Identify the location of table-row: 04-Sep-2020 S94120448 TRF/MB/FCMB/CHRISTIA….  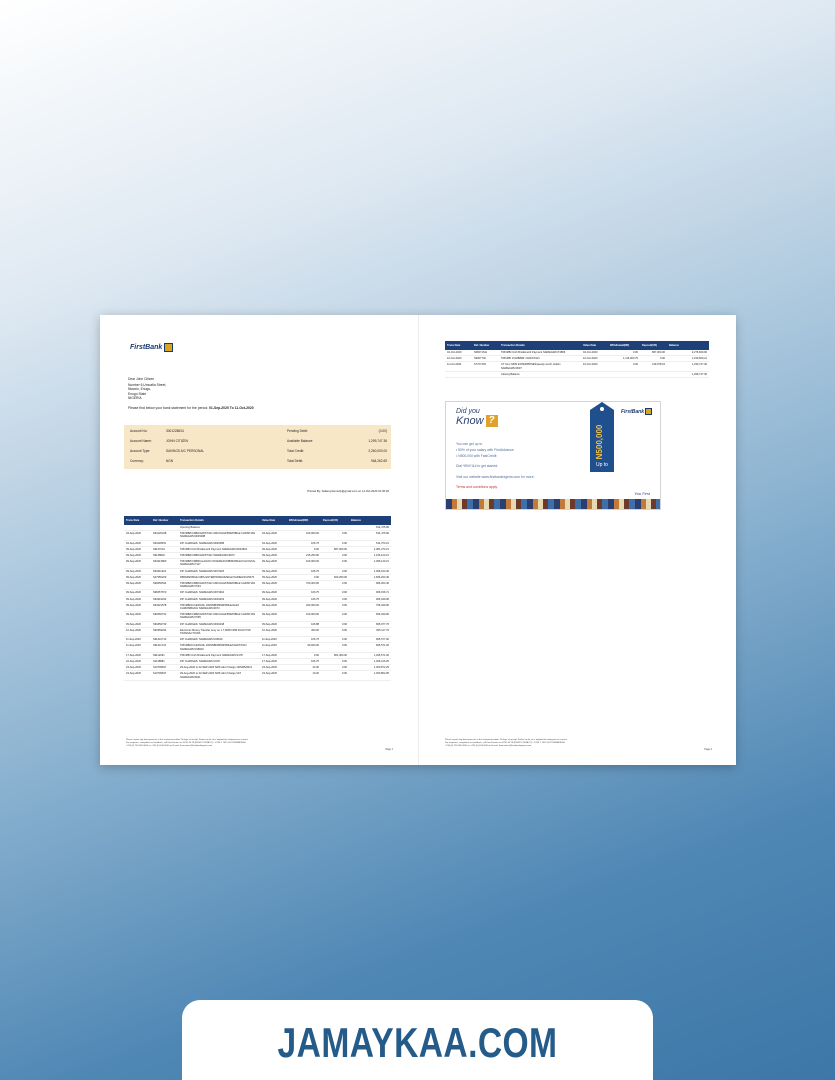
(257, 535).